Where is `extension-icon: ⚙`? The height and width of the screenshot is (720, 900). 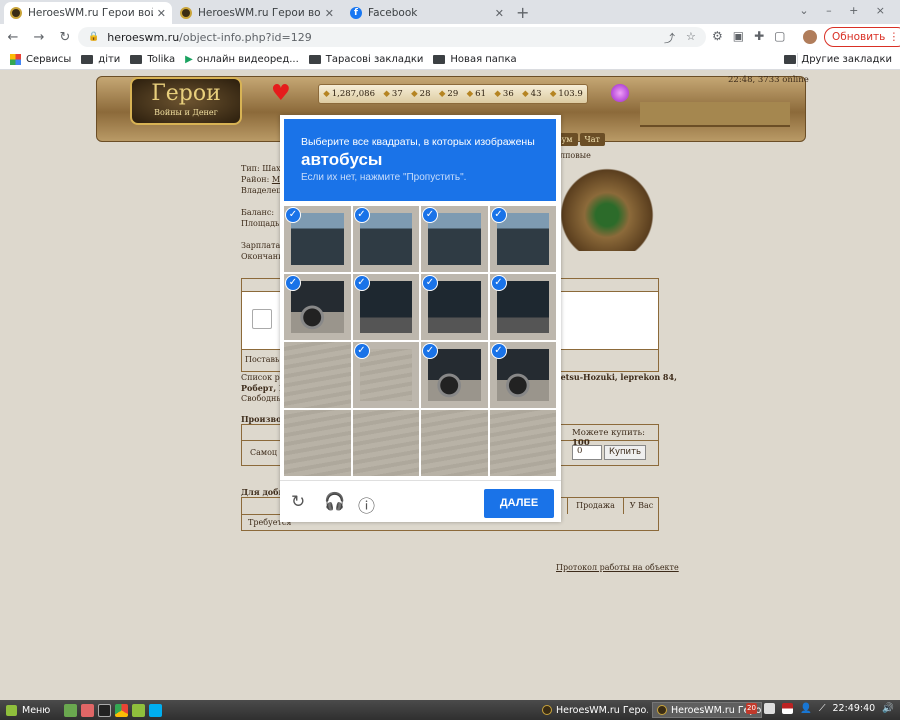 extension-icon: ⚙ is located at coordinates (717, 36).